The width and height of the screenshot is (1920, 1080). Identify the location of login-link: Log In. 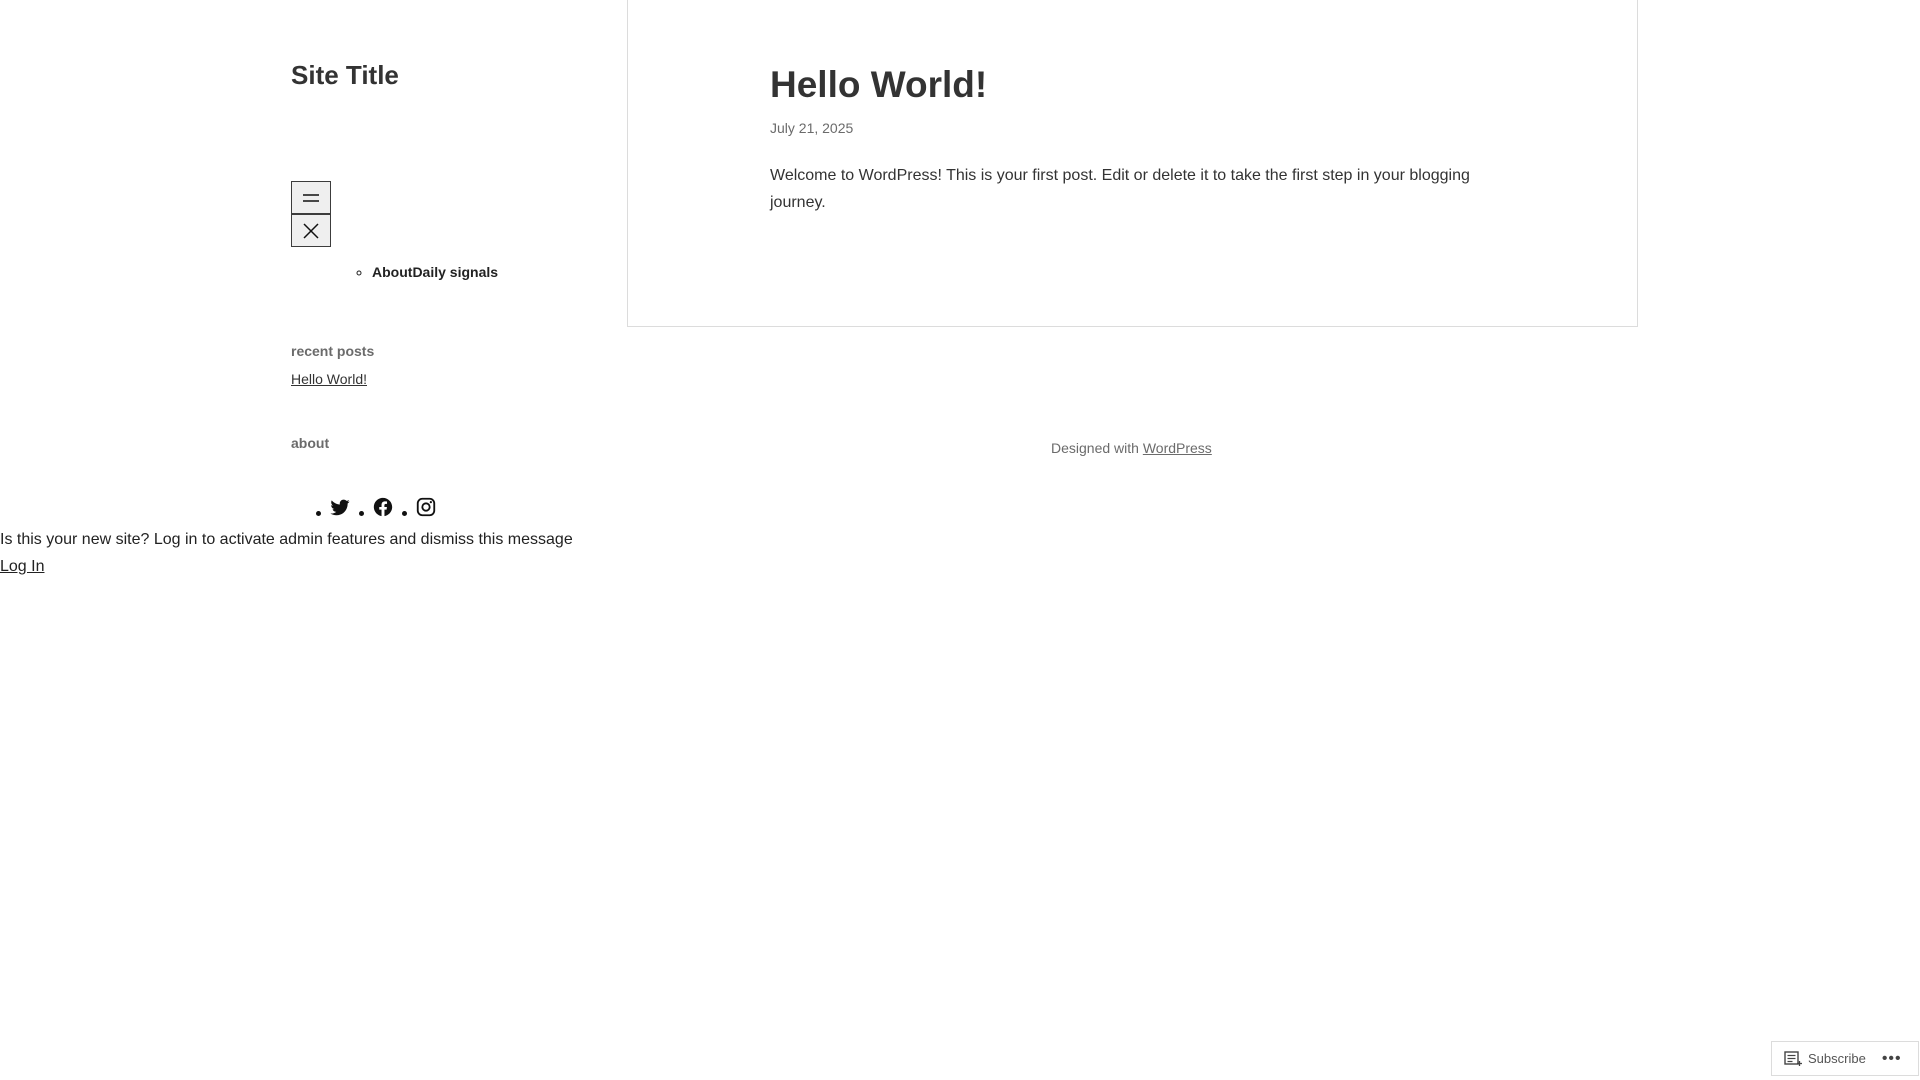
(22, 567).